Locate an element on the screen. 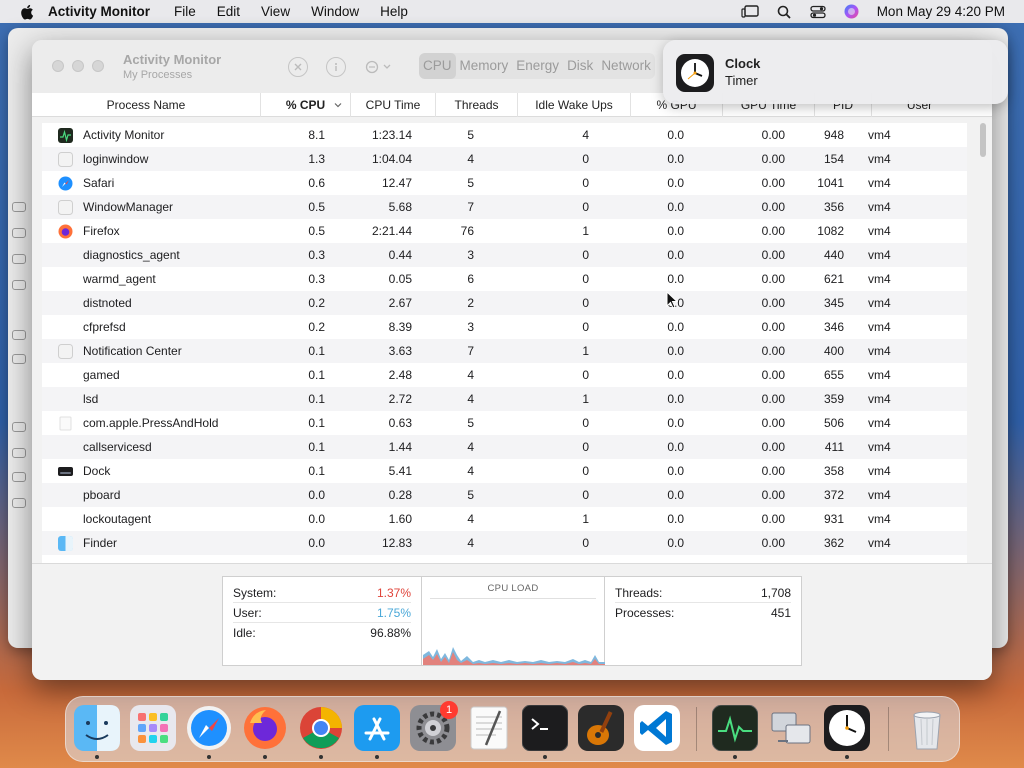  cpu-percent-cell: 1.3 is located at coordinates (316, 159).